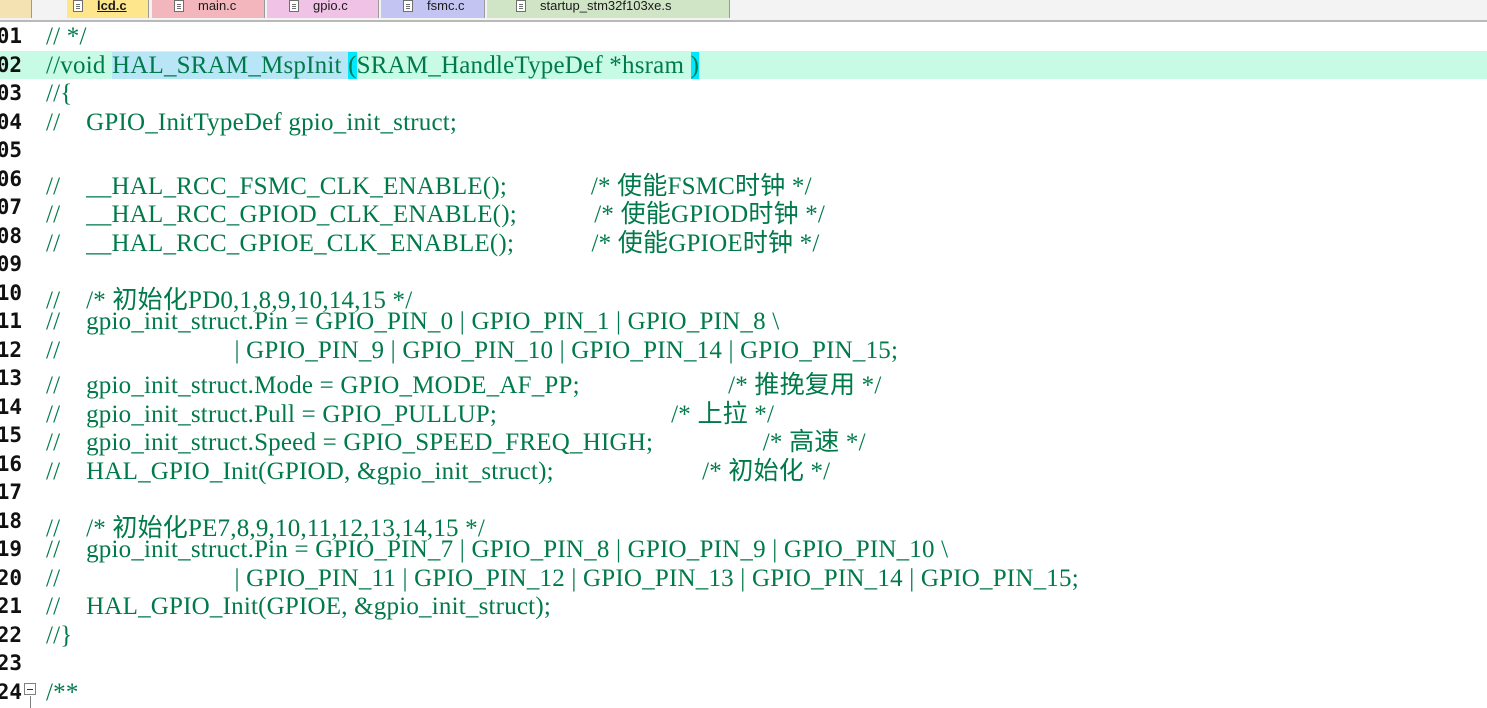  Describe the element at coordinates (523, 65) in the screenshot. I see `code-segment: SRAM_HandleTypeDef *hsram` at that location.